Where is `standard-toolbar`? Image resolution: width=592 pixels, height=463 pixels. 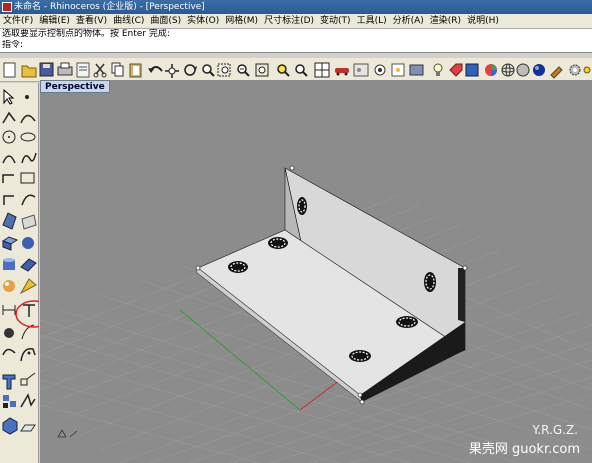 standard-toolbar is located at coordinates (296, 70).